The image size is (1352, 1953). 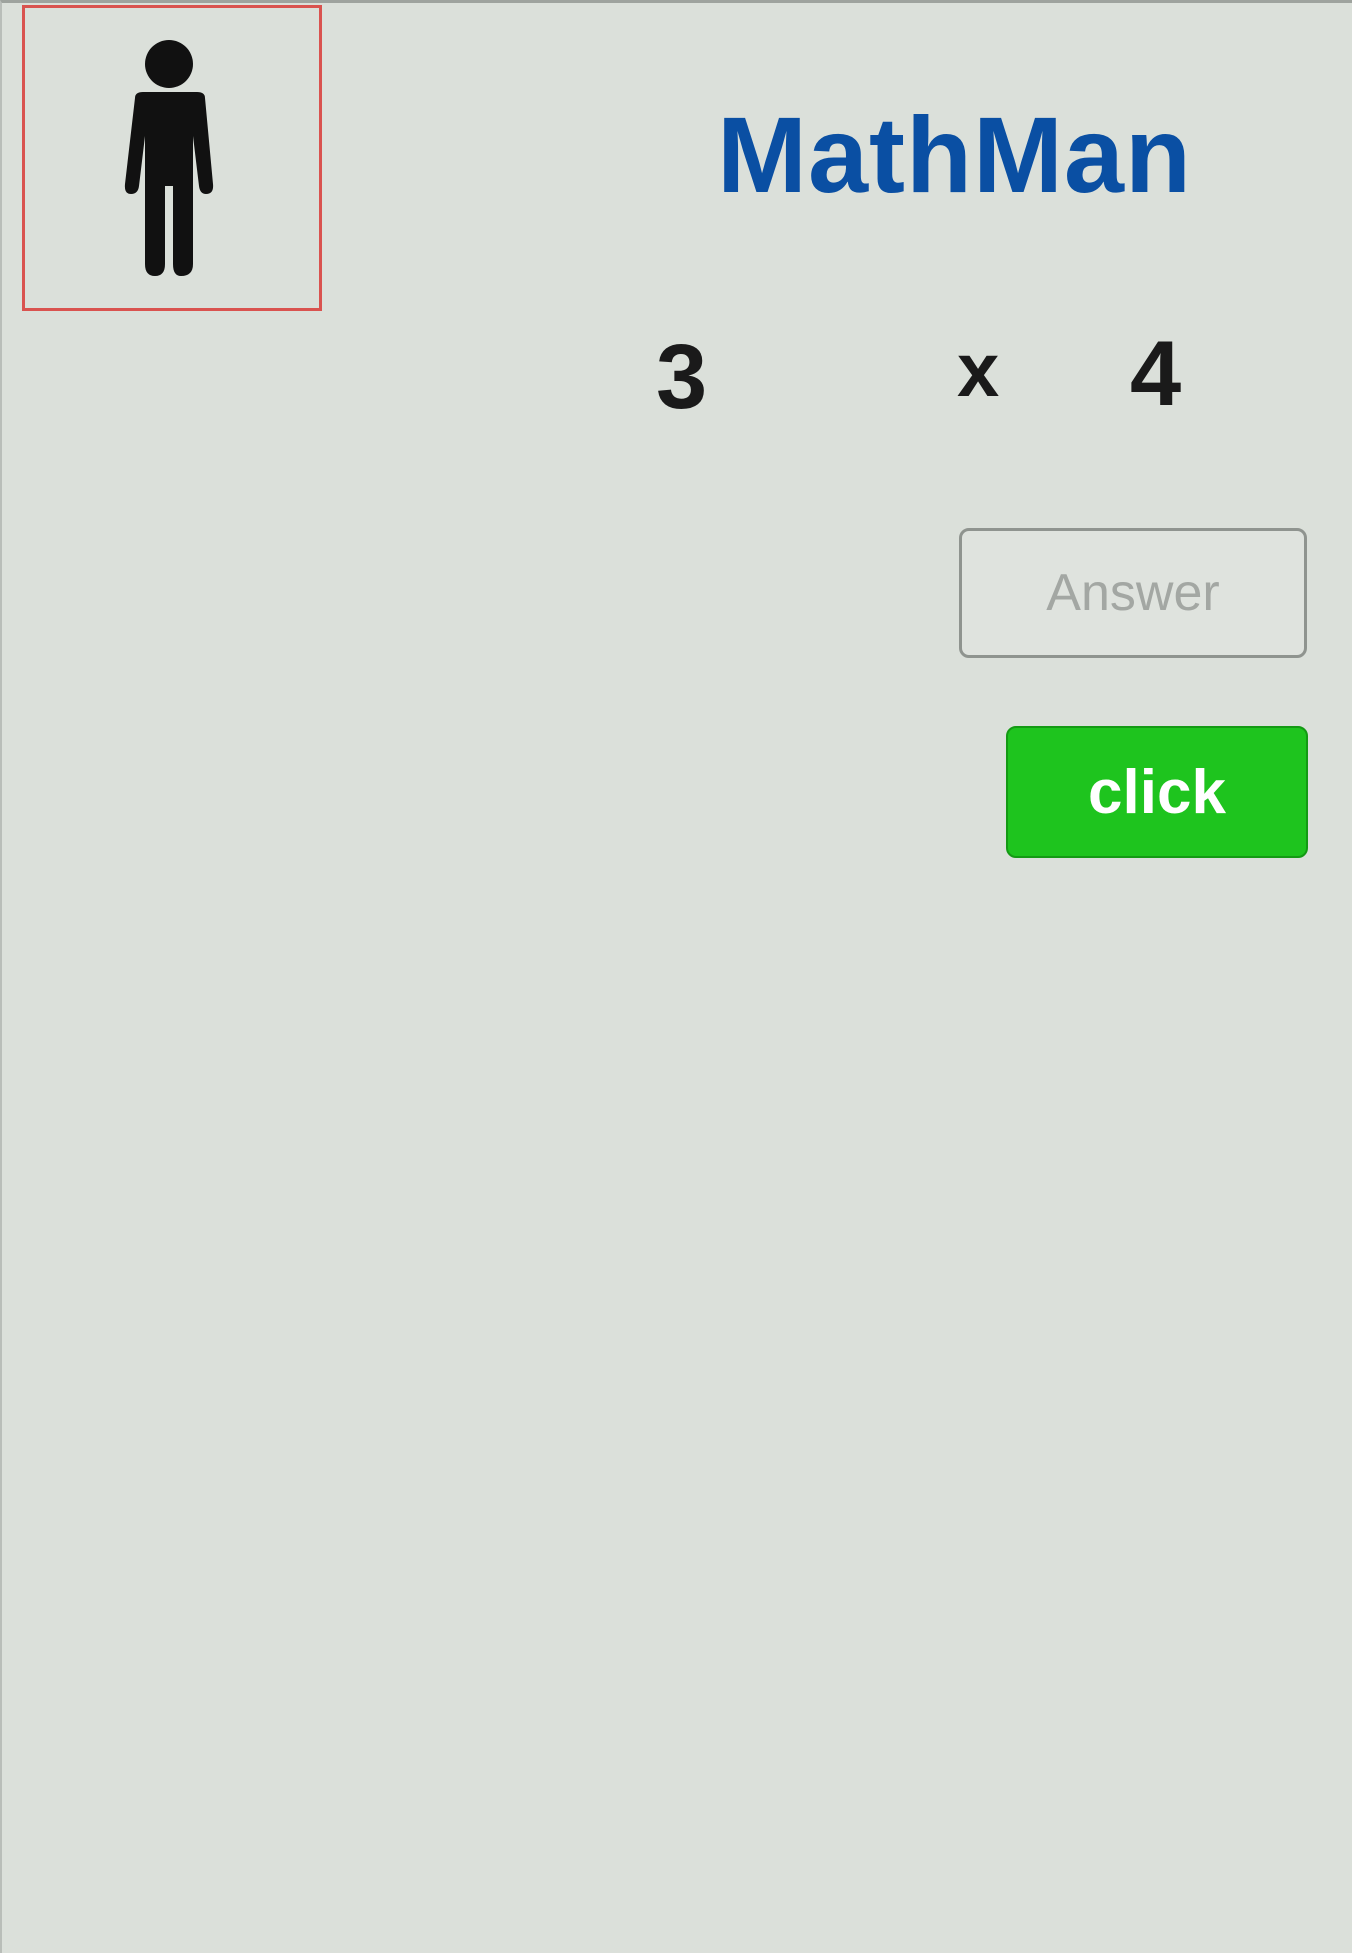 I want to click on operand-b: 4, so click(x=1156, y=374).